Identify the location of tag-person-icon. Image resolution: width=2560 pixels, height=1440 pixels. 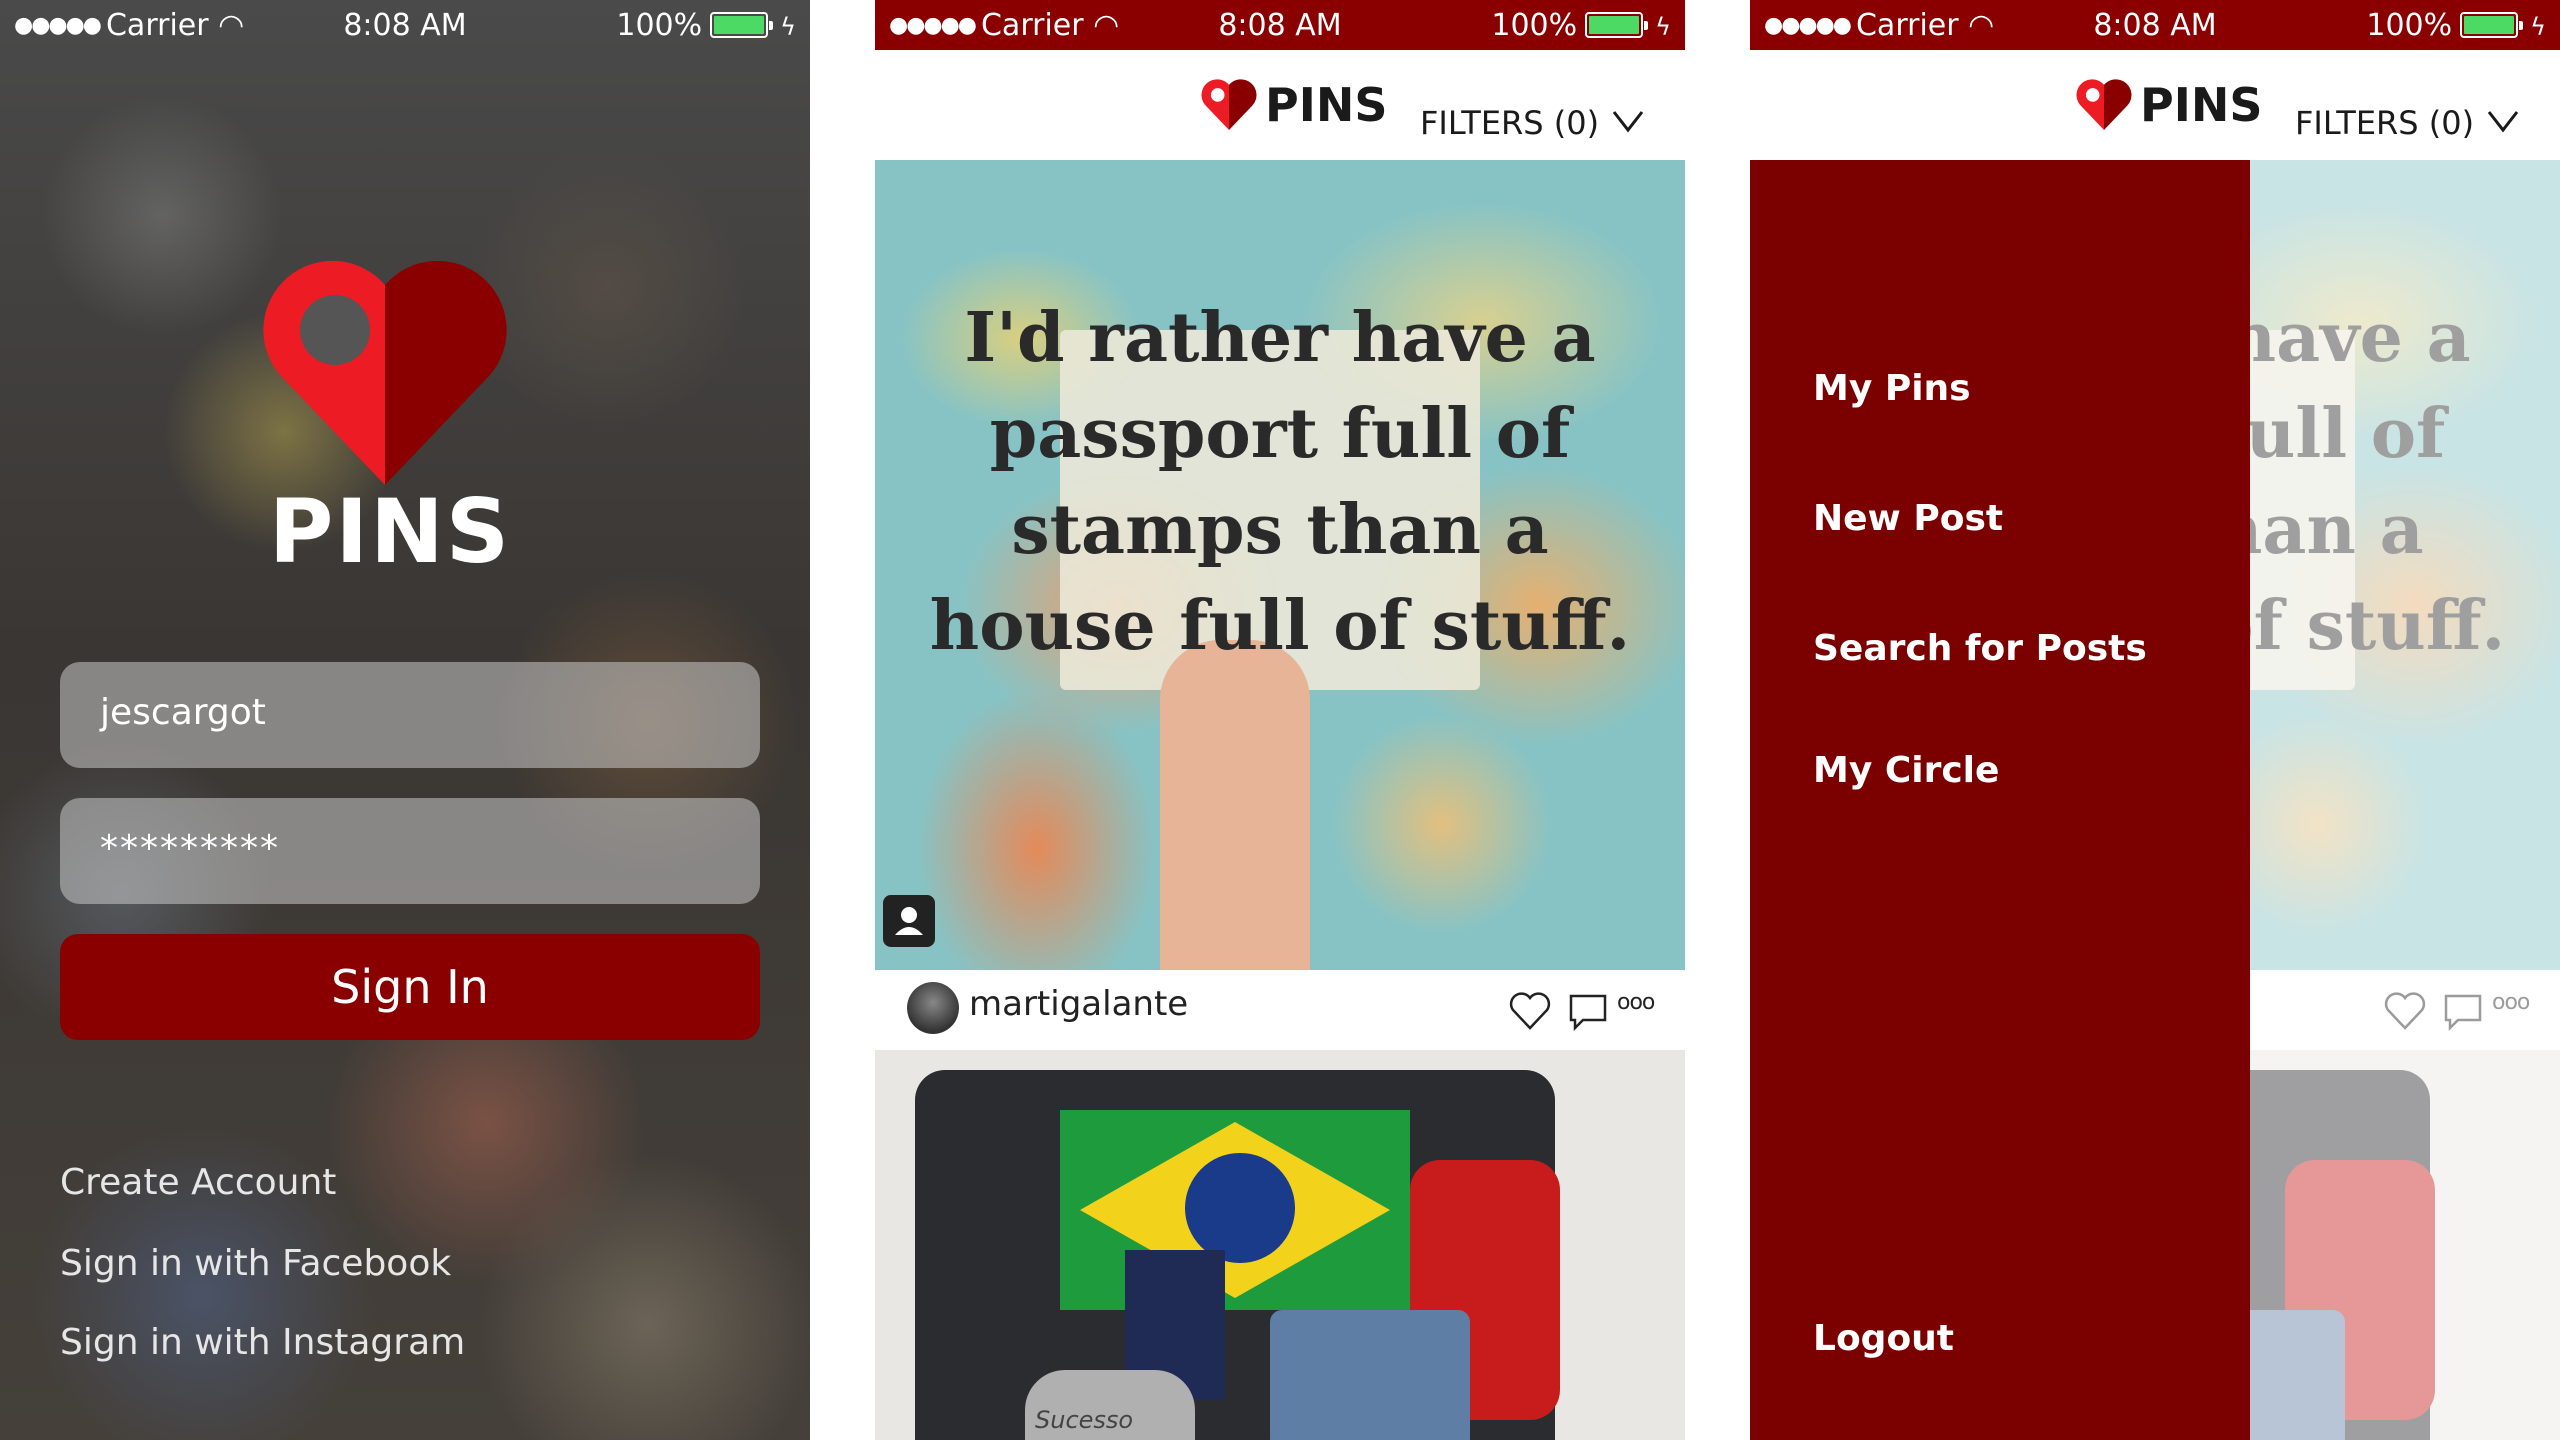
(909, 921).